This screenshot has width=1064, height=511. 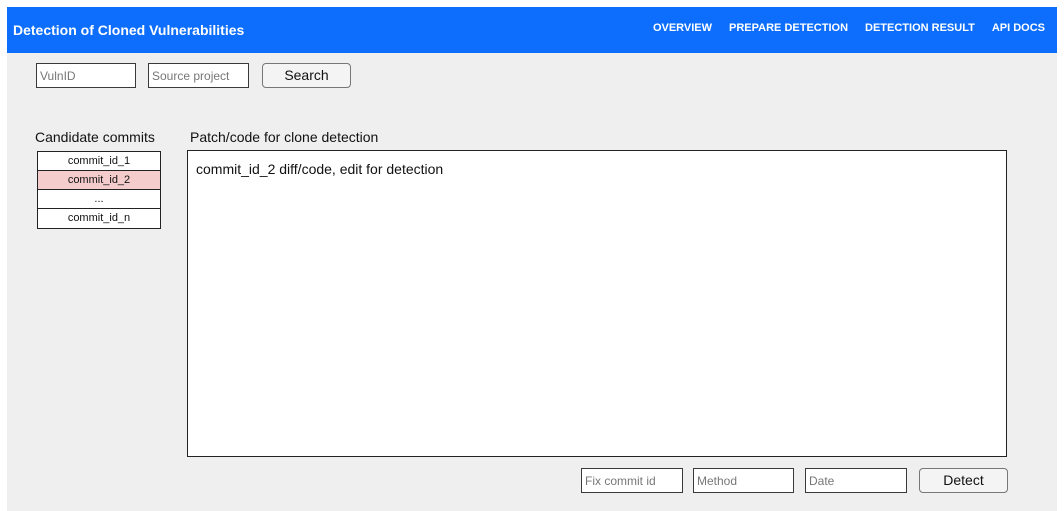 I want to click on commit-item: commit_id_n, so click(x=99, y=218).